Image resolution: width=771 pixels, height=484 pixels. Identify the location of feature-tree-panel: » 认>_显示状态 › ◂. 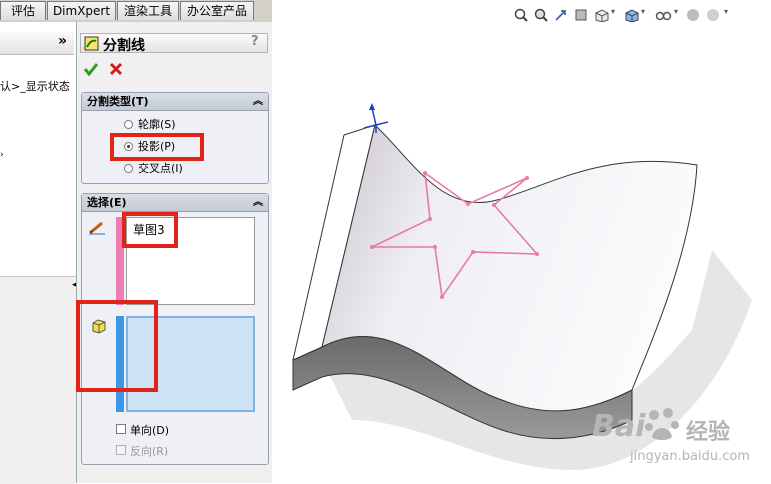
(38, 253).